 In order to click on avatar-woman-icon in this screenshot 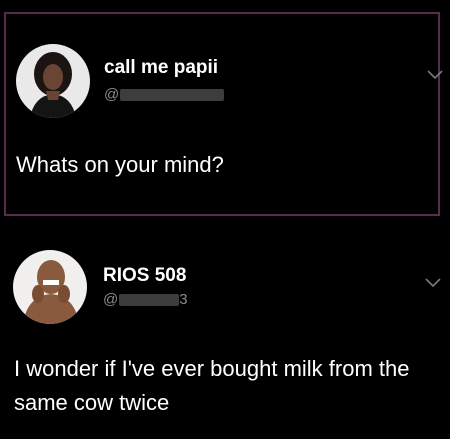, I will do `click(53, 81)`.